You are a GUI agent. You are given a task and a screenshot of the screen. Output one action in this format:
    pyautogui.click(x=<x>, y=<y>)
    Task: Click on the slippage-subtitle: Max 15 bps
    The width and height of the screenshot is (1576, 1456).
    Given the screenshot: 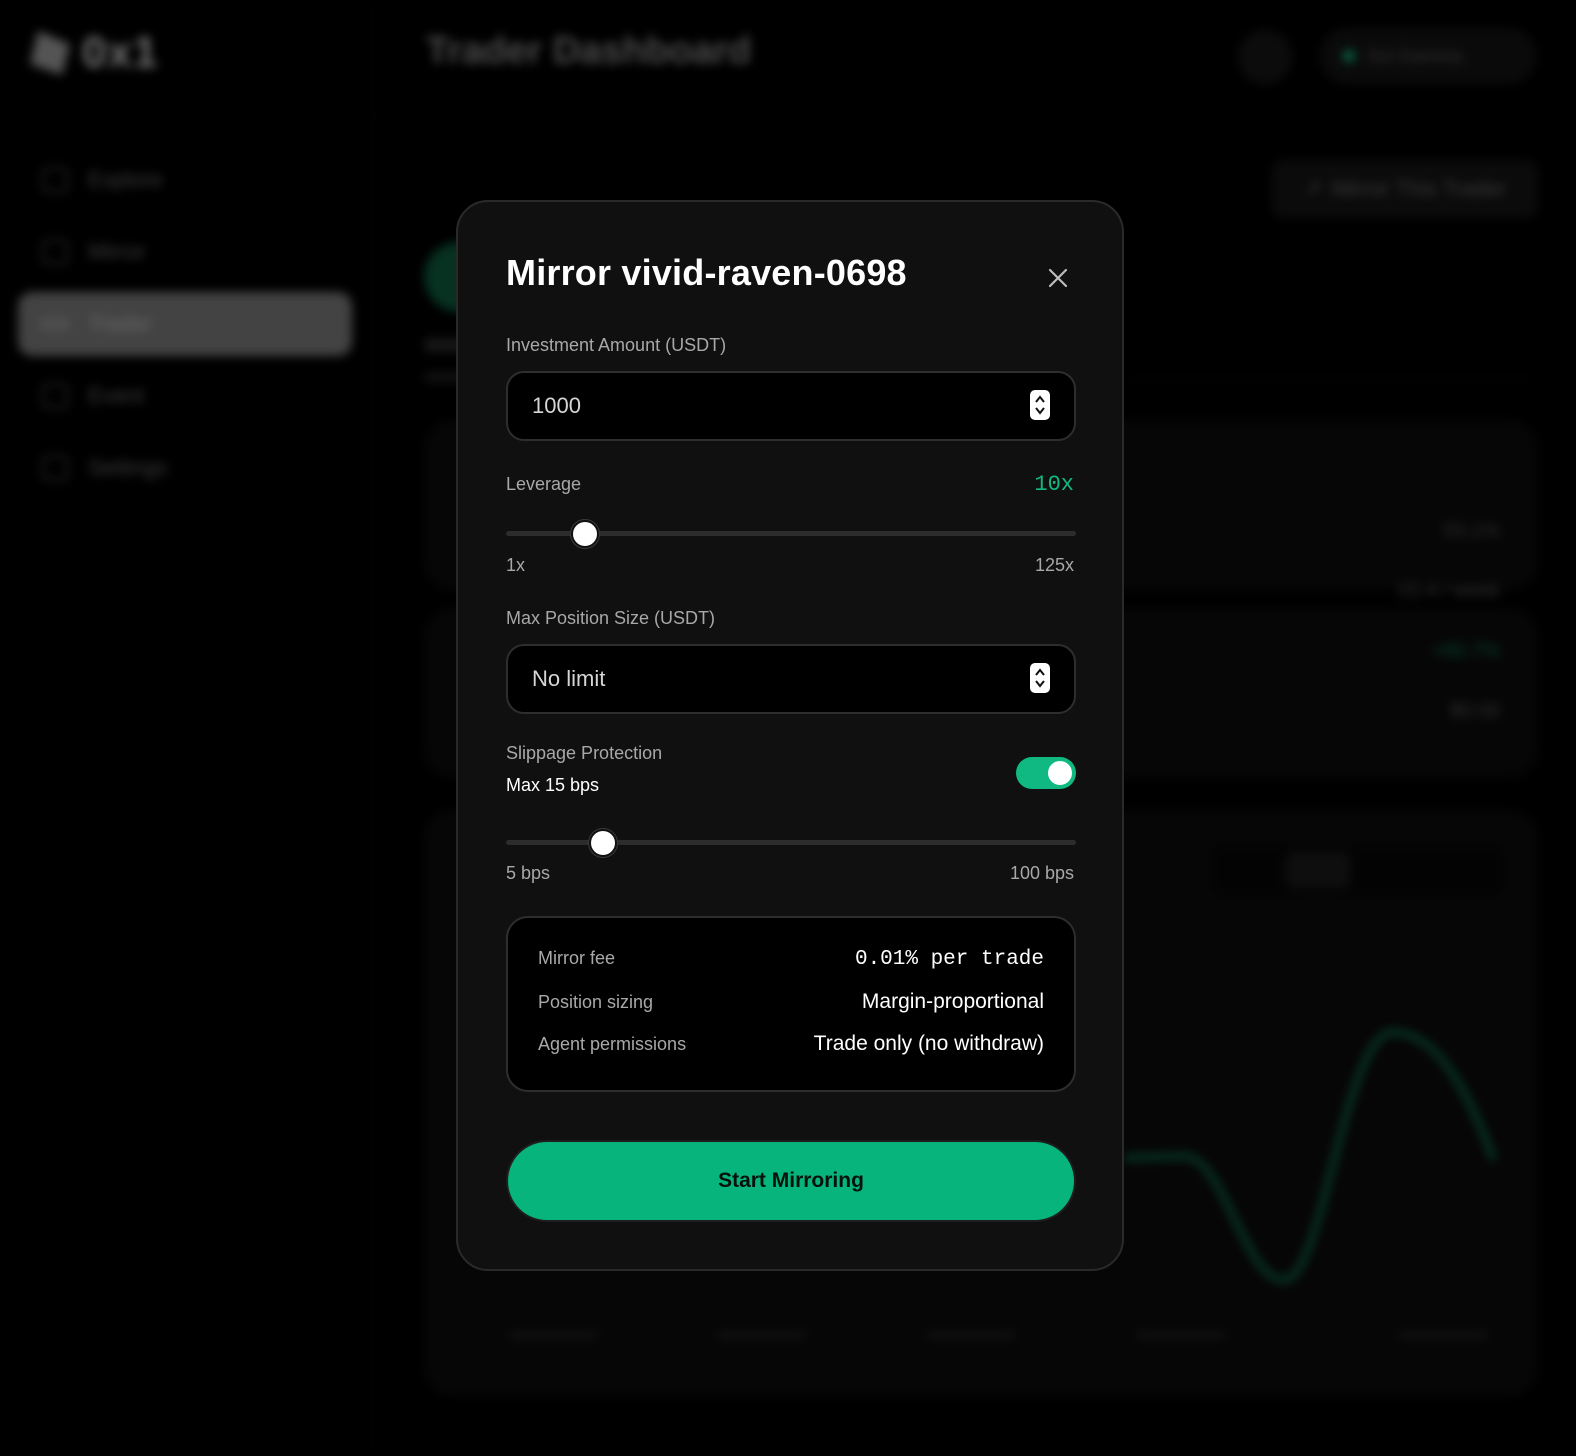 What is the action you would take?
    pyautogui.click(x=553, y=785)
    